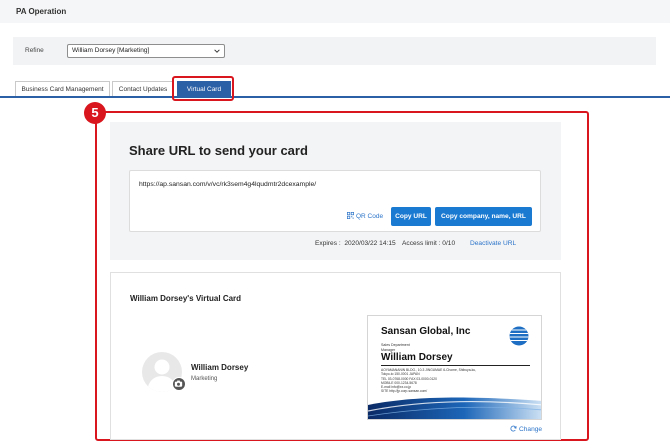 Image resolution: width=670 pixels, height=448 pixels. What do you see at coordinates (334, 51) in the screenshot?
I see `refine-bar: Refine William Dorsey [Marketing]` at bounding box center [334, 51].